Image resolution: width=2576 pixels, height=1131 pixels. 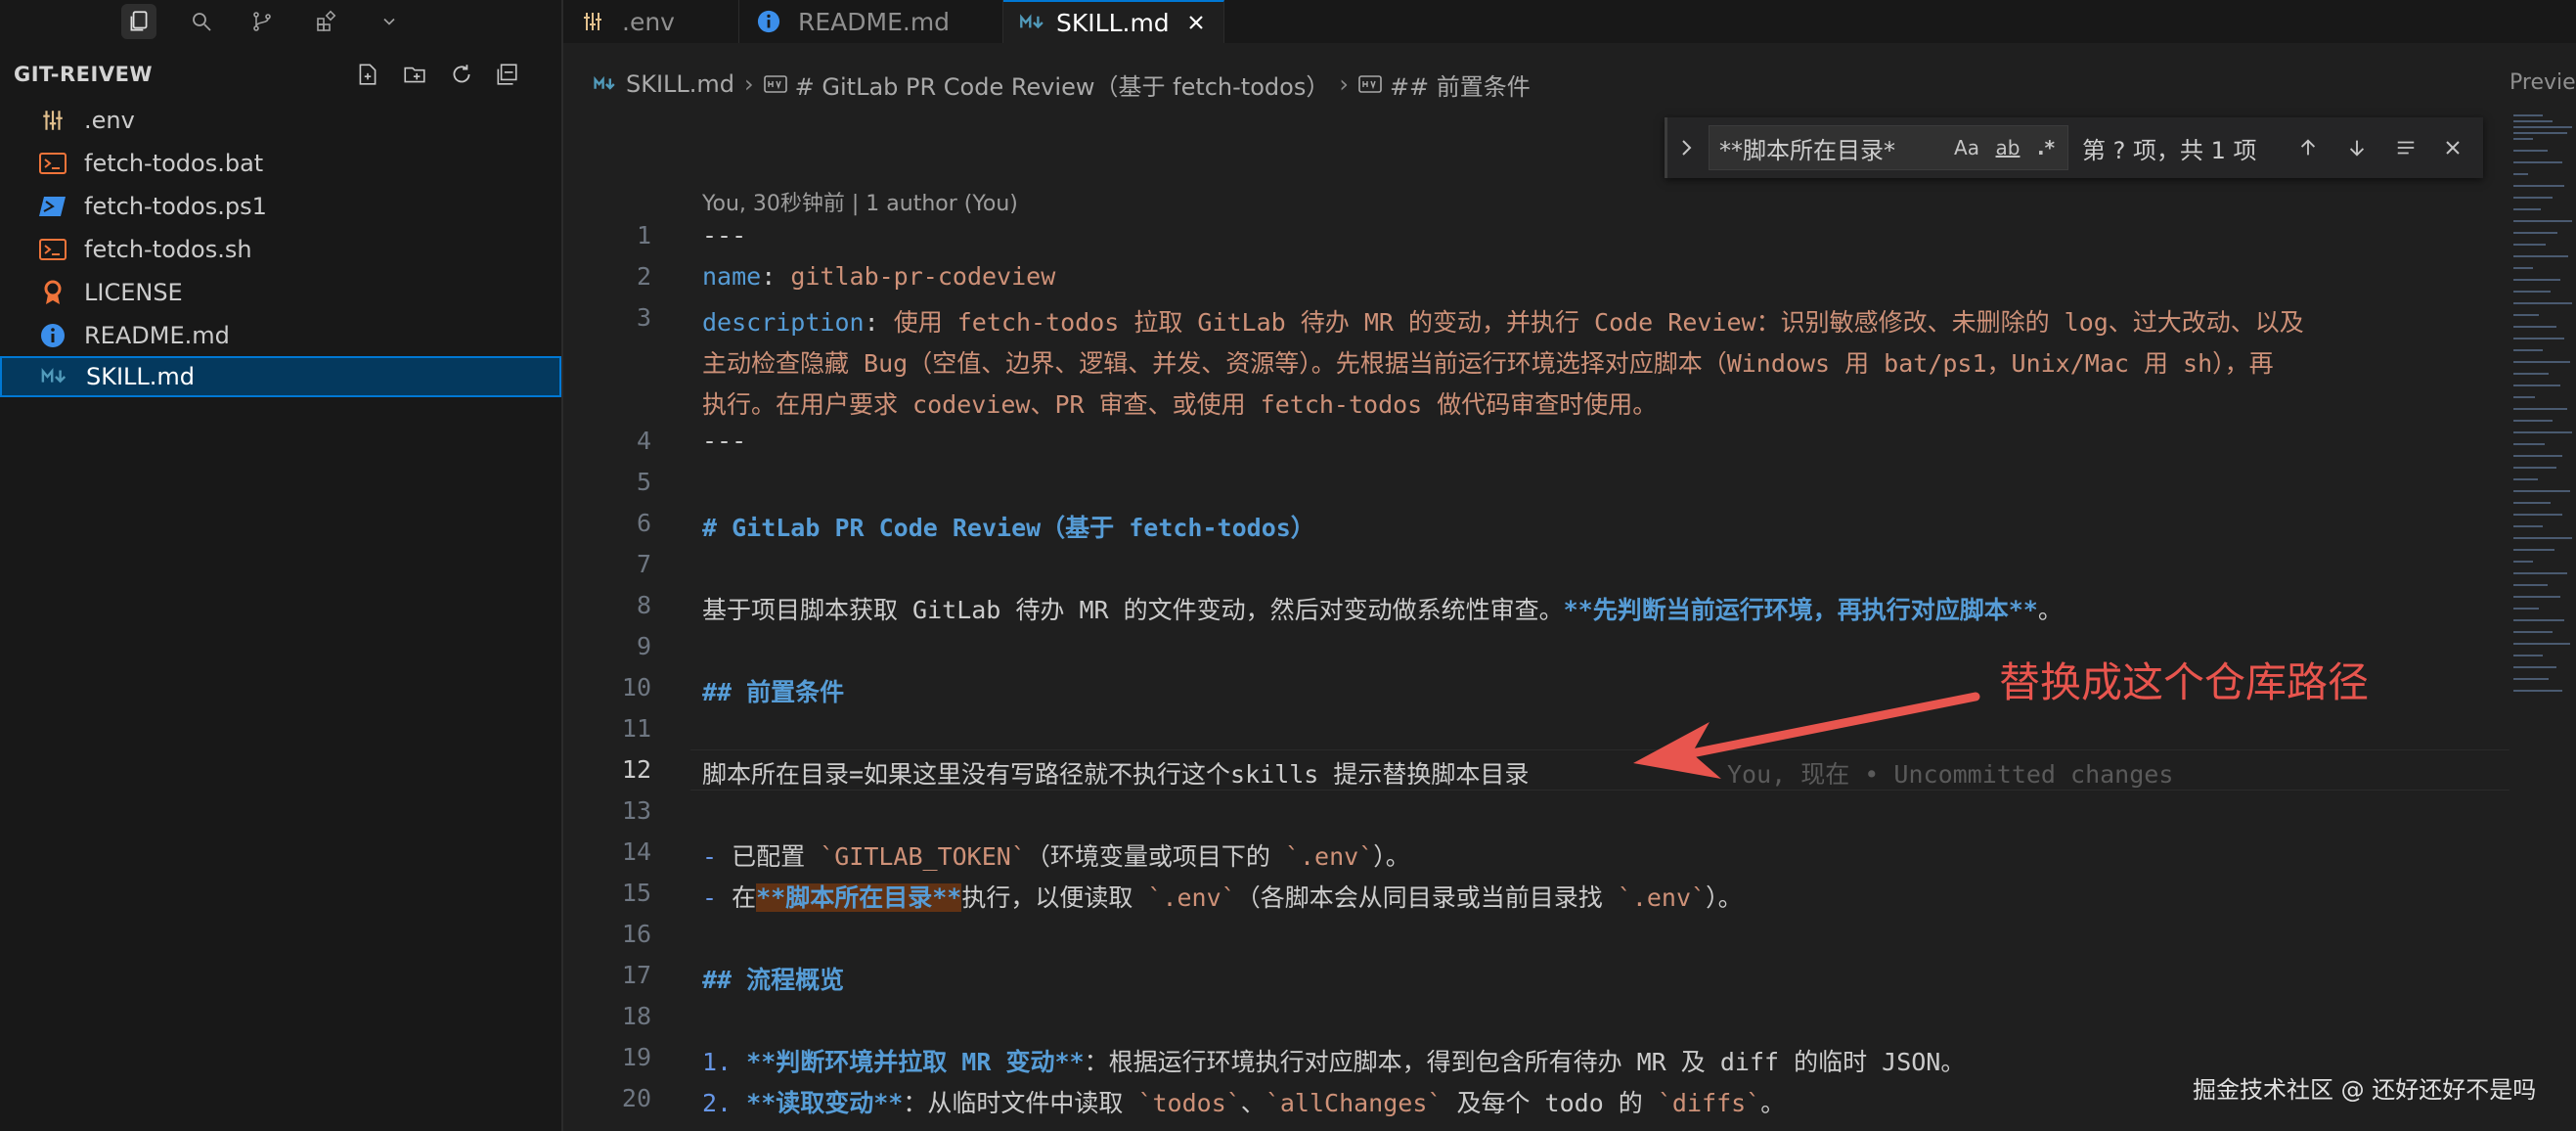 I want to click on preview-panel-label: Previe, so click(x=2542, y=82).